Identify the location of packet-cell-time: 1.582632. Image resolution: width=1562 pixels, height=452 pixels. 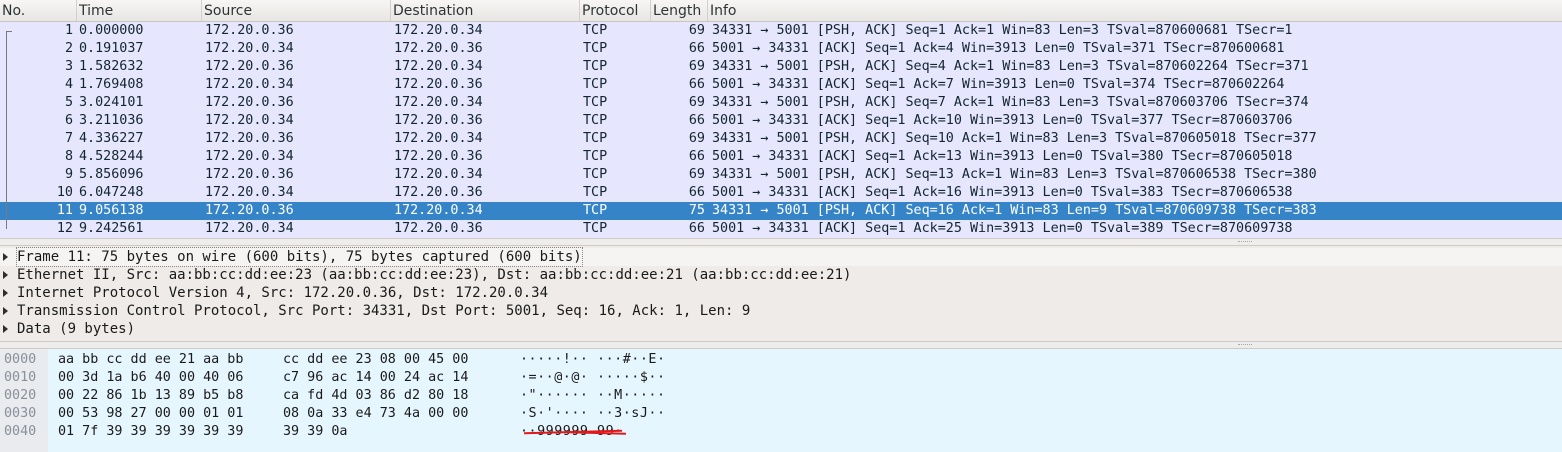
(111, 66).